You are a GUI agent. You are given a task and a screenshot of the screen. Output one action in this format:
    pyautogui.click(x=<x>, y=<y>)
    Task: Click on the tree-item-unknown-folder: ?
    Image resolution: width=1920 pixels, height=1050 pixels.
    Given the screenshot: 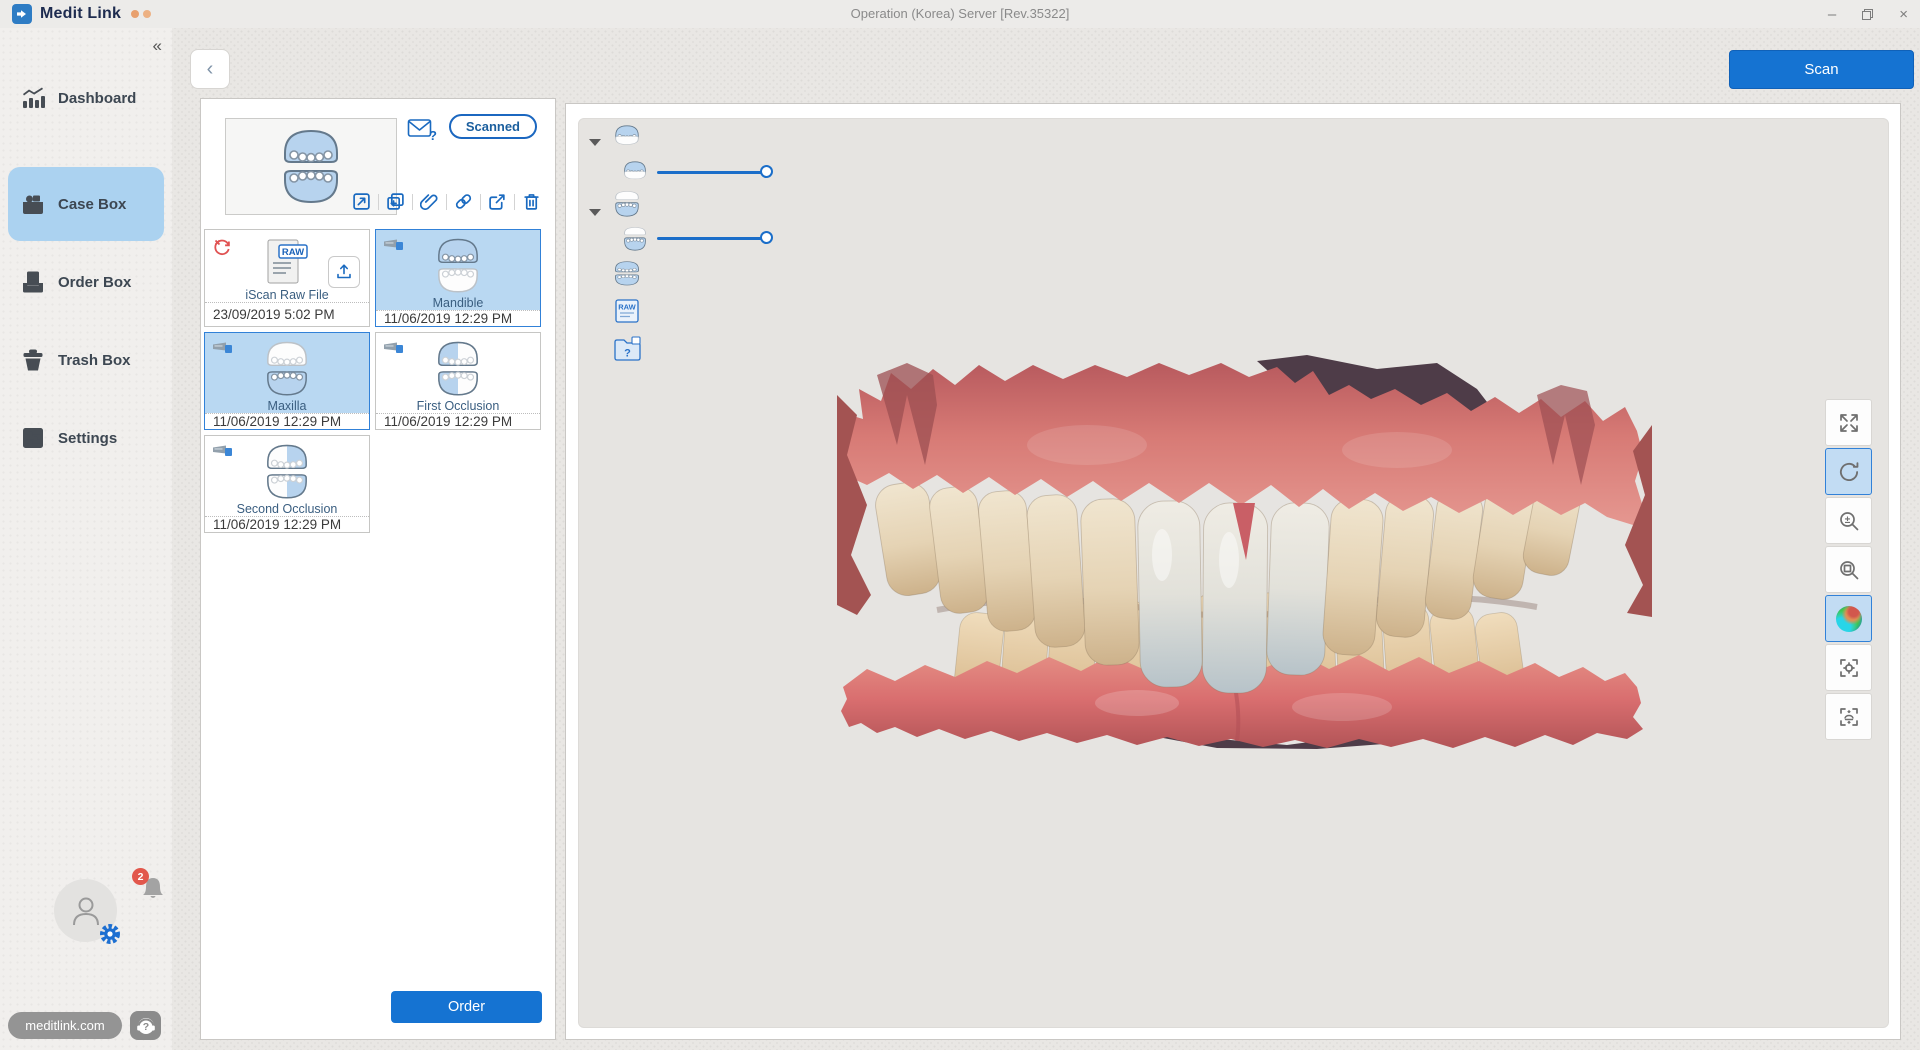 What is the action you would take?
    pyautogui.click(x=628, y=351)
    